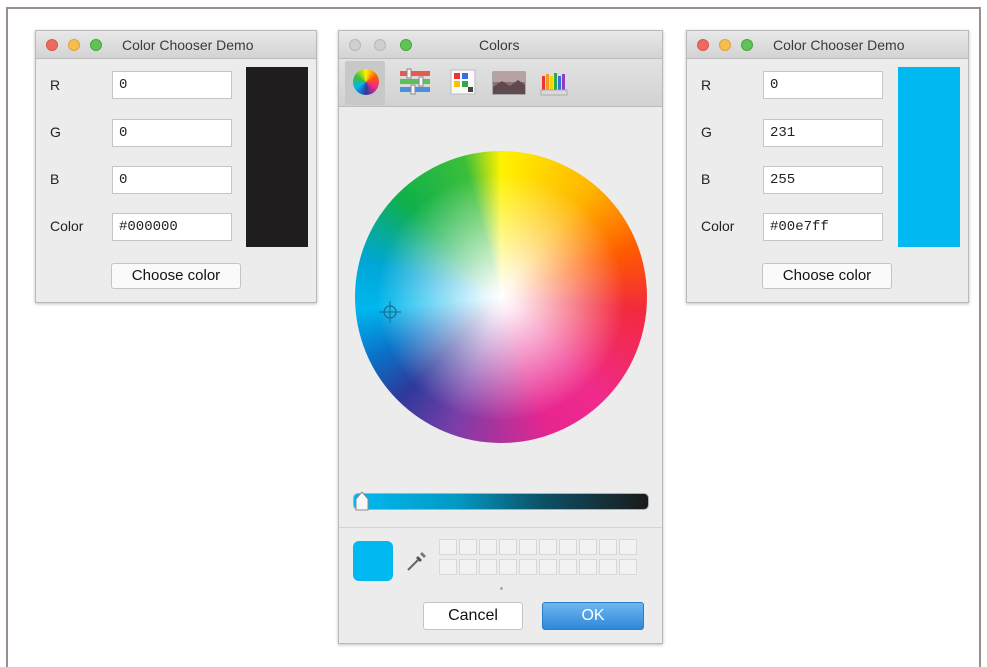 The width and height of the screenshot is (987, 667). I want to click on crayons-icon, so click(554, 84).